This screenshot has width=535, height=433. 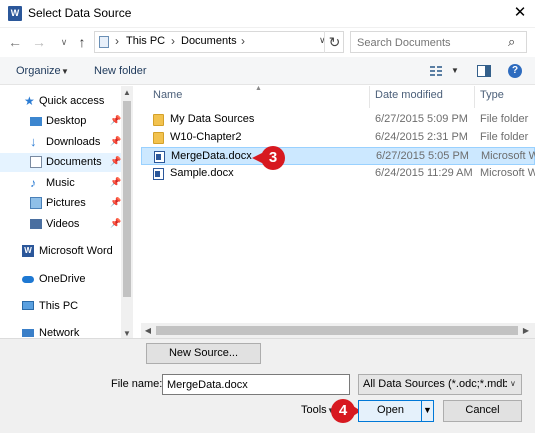 What do you see at coordinates (28, 251) in the screenshot?
I see `word-icon: W` at bounding box center [28, 251].